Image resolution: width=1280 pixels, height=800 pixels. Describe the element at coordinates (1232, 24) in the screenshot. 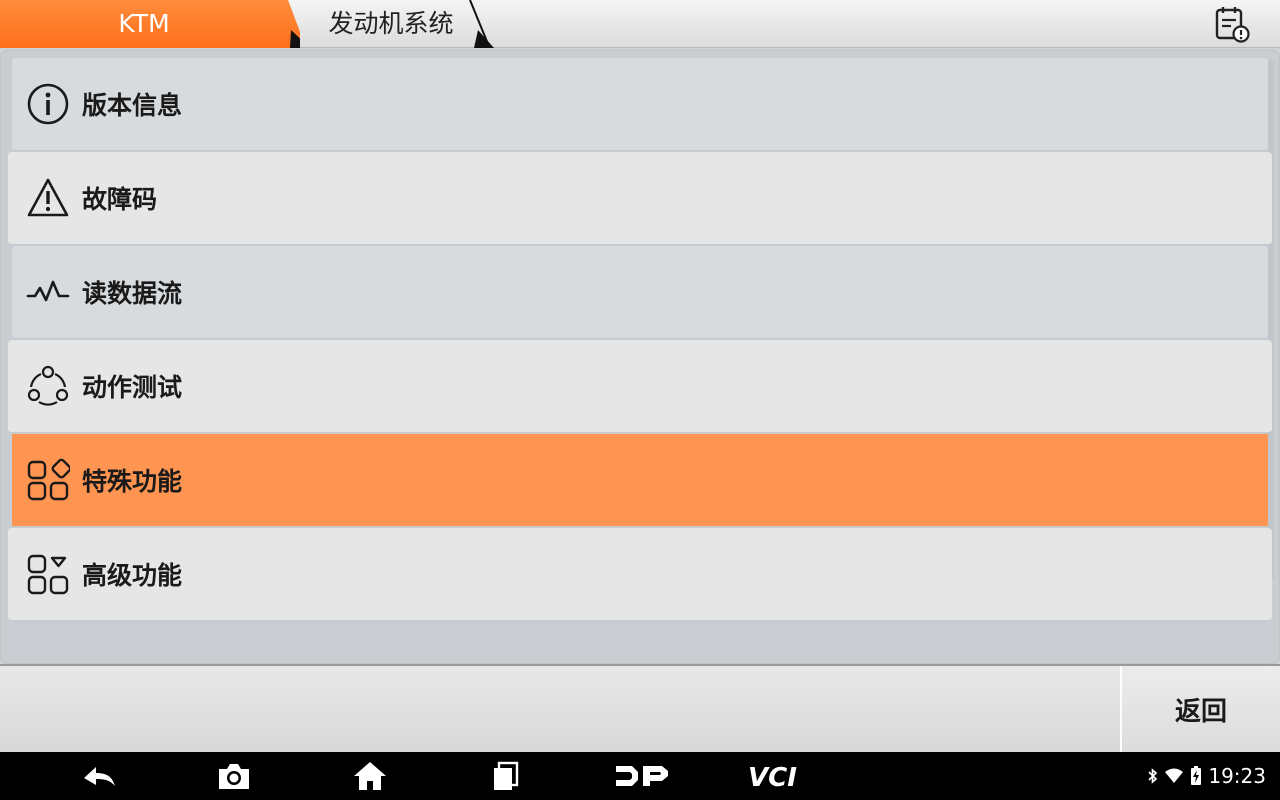

I see `report-icon` at that location.